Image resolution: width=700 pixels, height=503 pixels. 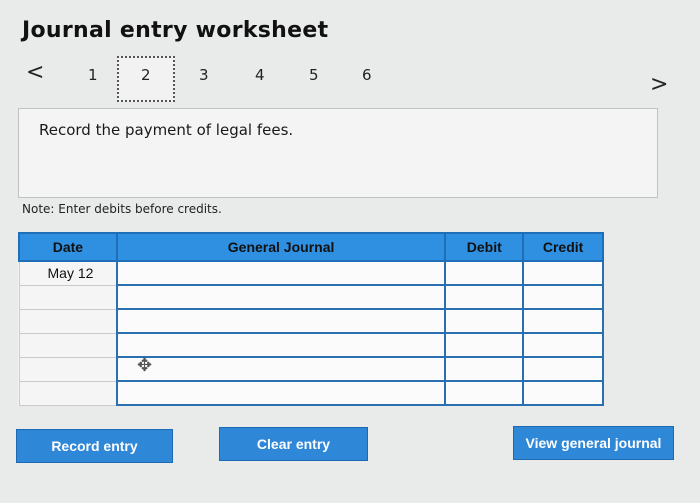 What do you see at coordinates (260, 75) in the screenshot?
I see `step-4: 4` at bounding box center [260, 75].